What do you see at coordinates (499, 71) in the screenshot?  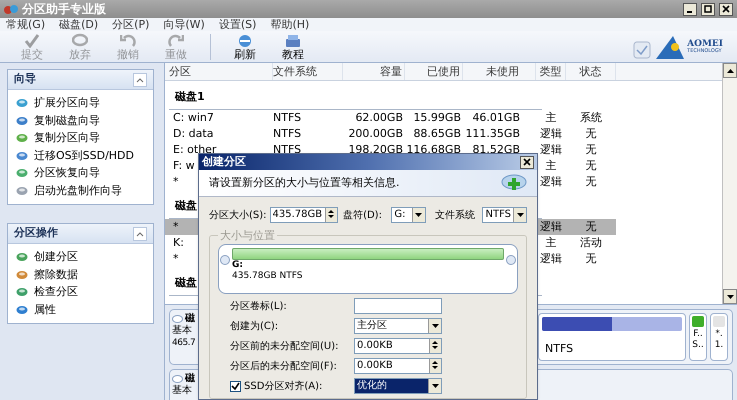 I see `column-header: 未使用` at bounding box center [499, 71].